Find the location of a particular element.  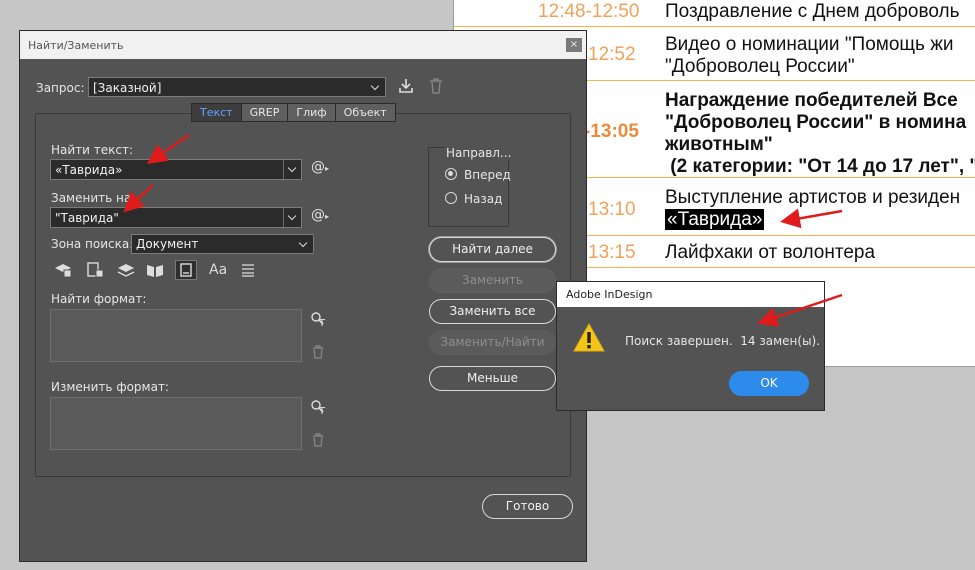

search-mode-tabs: Текст GREP Глиф Объект is located at coordinates (293, 112).